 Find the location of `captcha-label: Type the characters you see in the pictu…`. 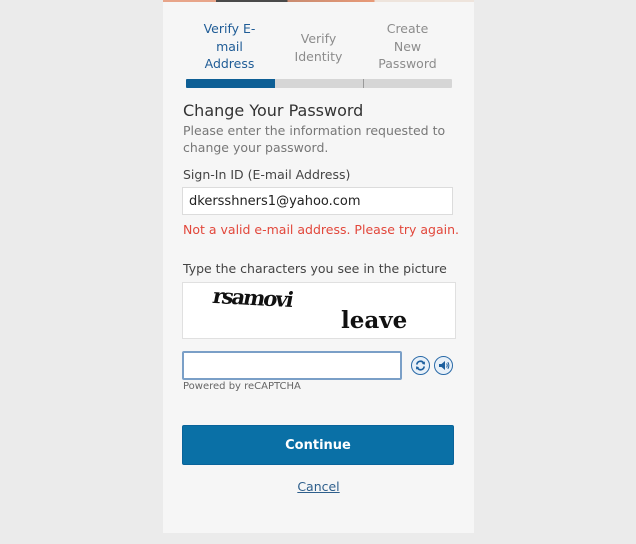

captcha-label: Type the characters you see in the pictu… is located at coordinates (315, 268).